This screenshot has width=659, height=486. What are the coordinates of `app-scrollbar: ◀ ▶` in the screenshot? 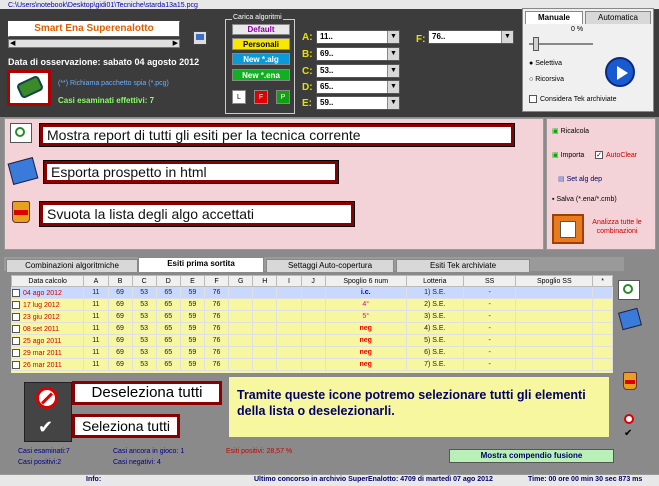 It's located at (94, 43).